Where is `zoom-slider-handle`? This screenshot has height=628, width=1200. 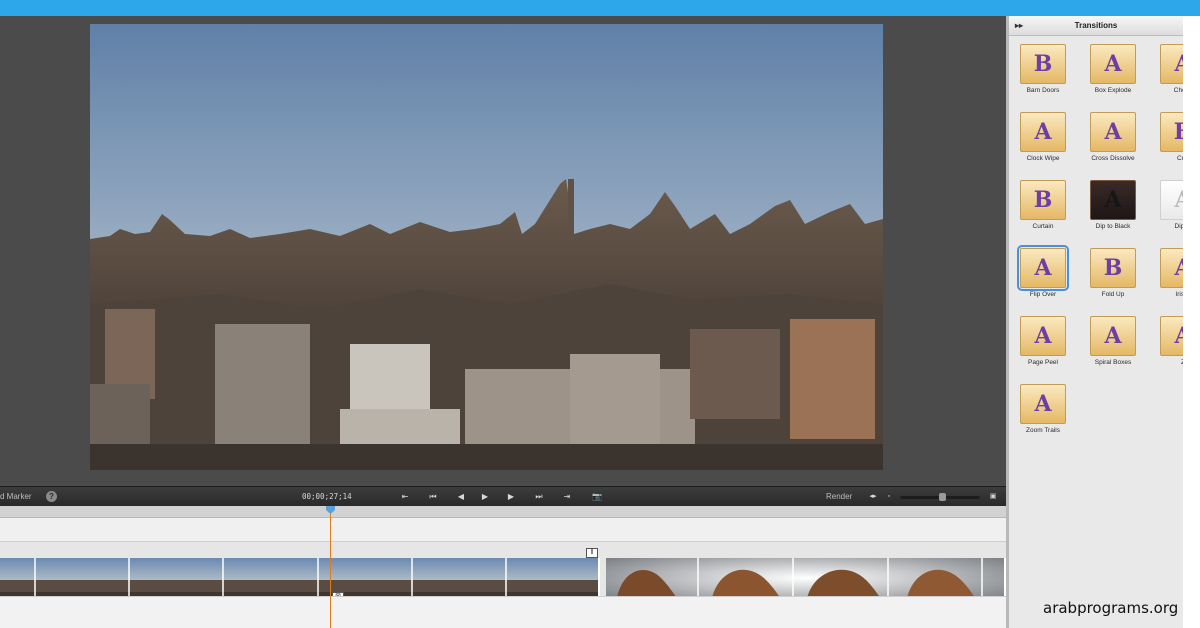 zoom-slider-handle is located at coordinates (942, 497).